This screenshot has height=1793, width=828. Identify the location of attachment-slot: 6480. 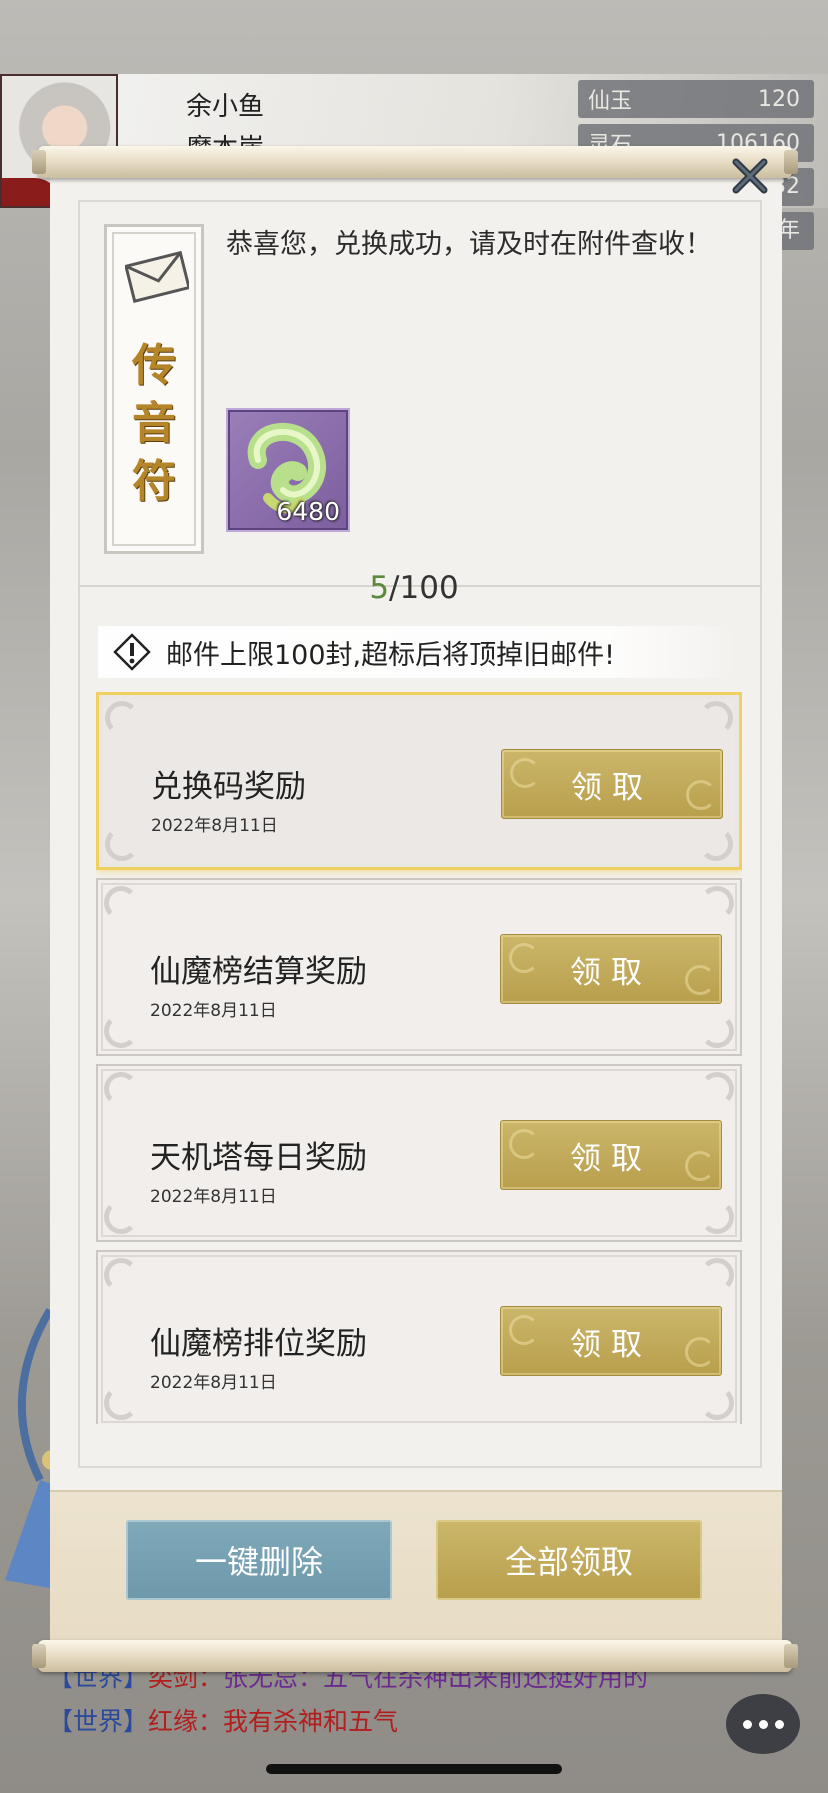
(288, 470).